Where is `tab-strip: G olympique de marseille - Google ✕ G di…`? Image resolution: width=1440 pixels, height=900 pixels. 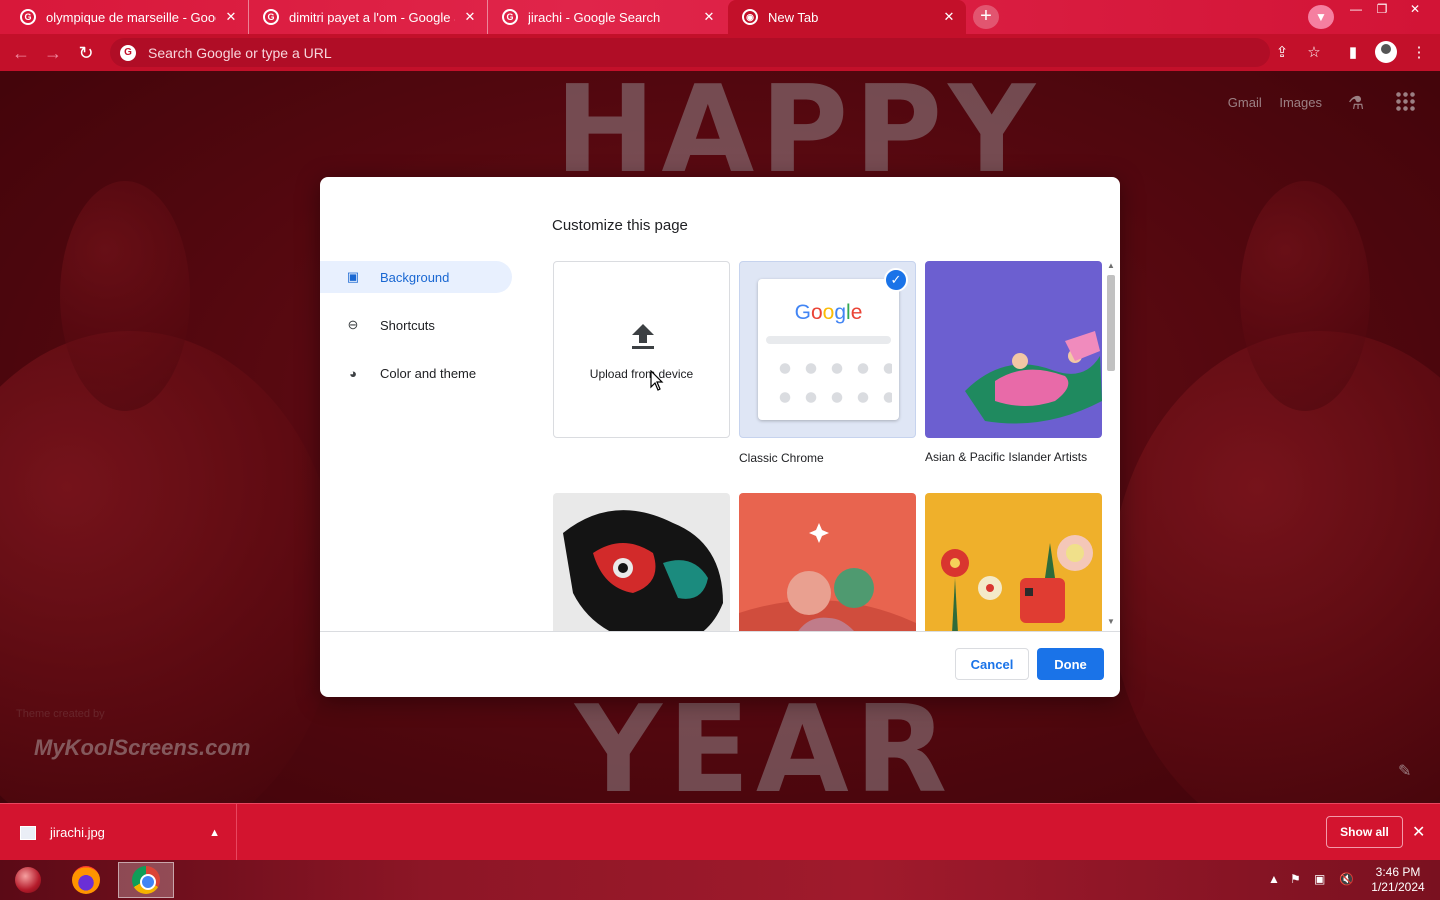
tab-strip: G olympique de marseille - Google ✕ G di… is located at coordinates (720, 17).